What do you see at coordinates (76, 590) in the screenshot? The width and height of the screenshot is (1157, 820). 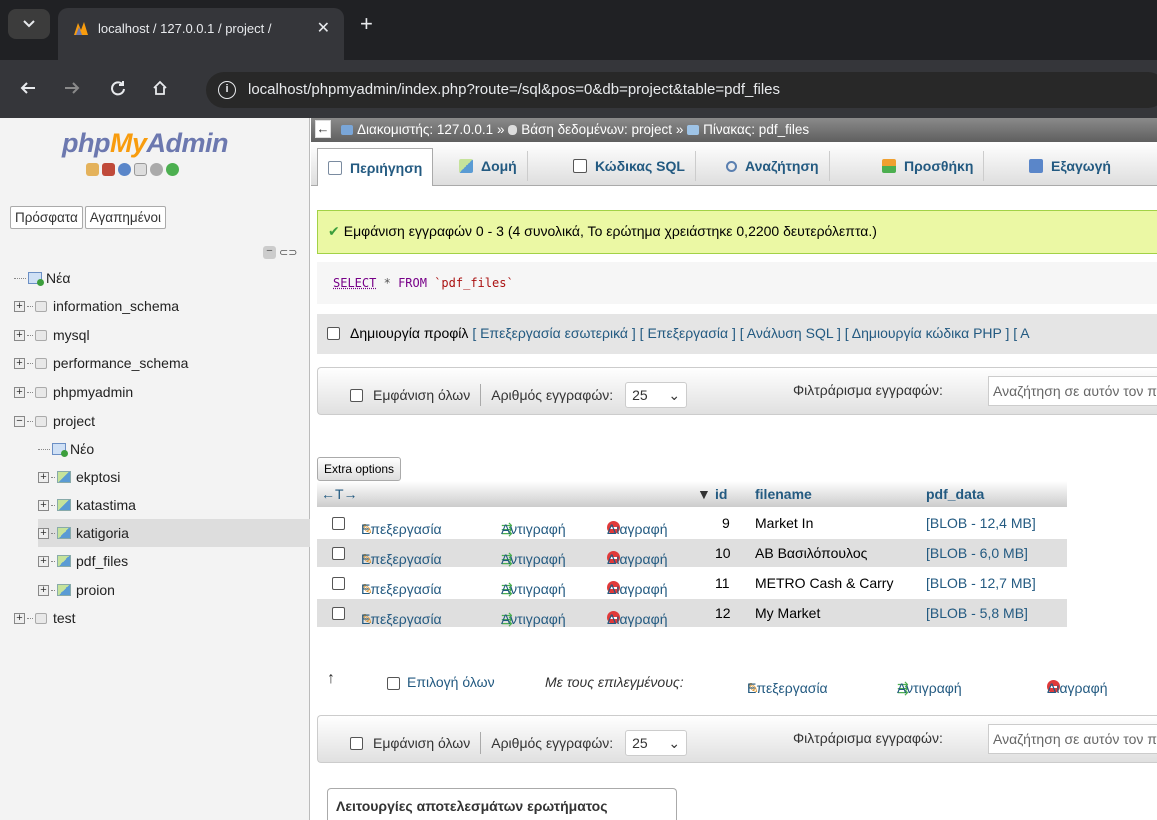 I see `tree-table-proion: + proion` at bounding box center [76, 590].